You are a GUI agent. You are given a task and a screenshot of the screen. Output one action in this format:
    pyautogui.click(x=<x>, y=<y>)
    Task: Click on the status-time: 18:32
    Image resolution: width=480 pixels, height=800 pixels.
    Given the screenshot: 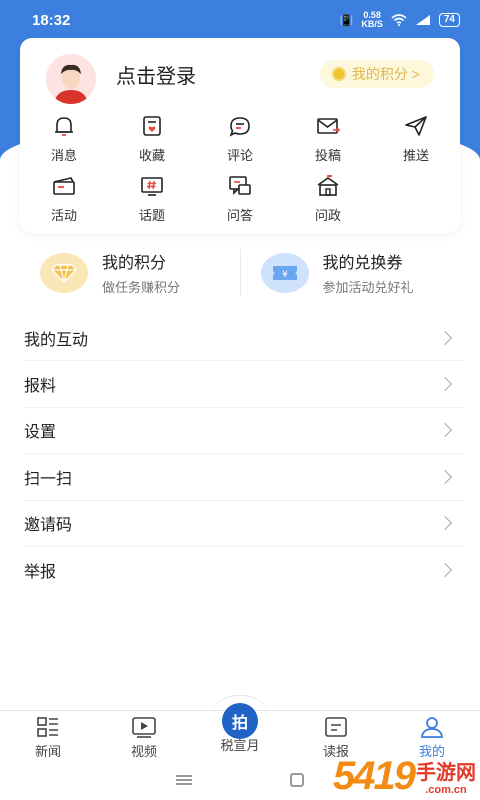 What is the action you would take?
    pyautogui.click(x=51, y=20)
    